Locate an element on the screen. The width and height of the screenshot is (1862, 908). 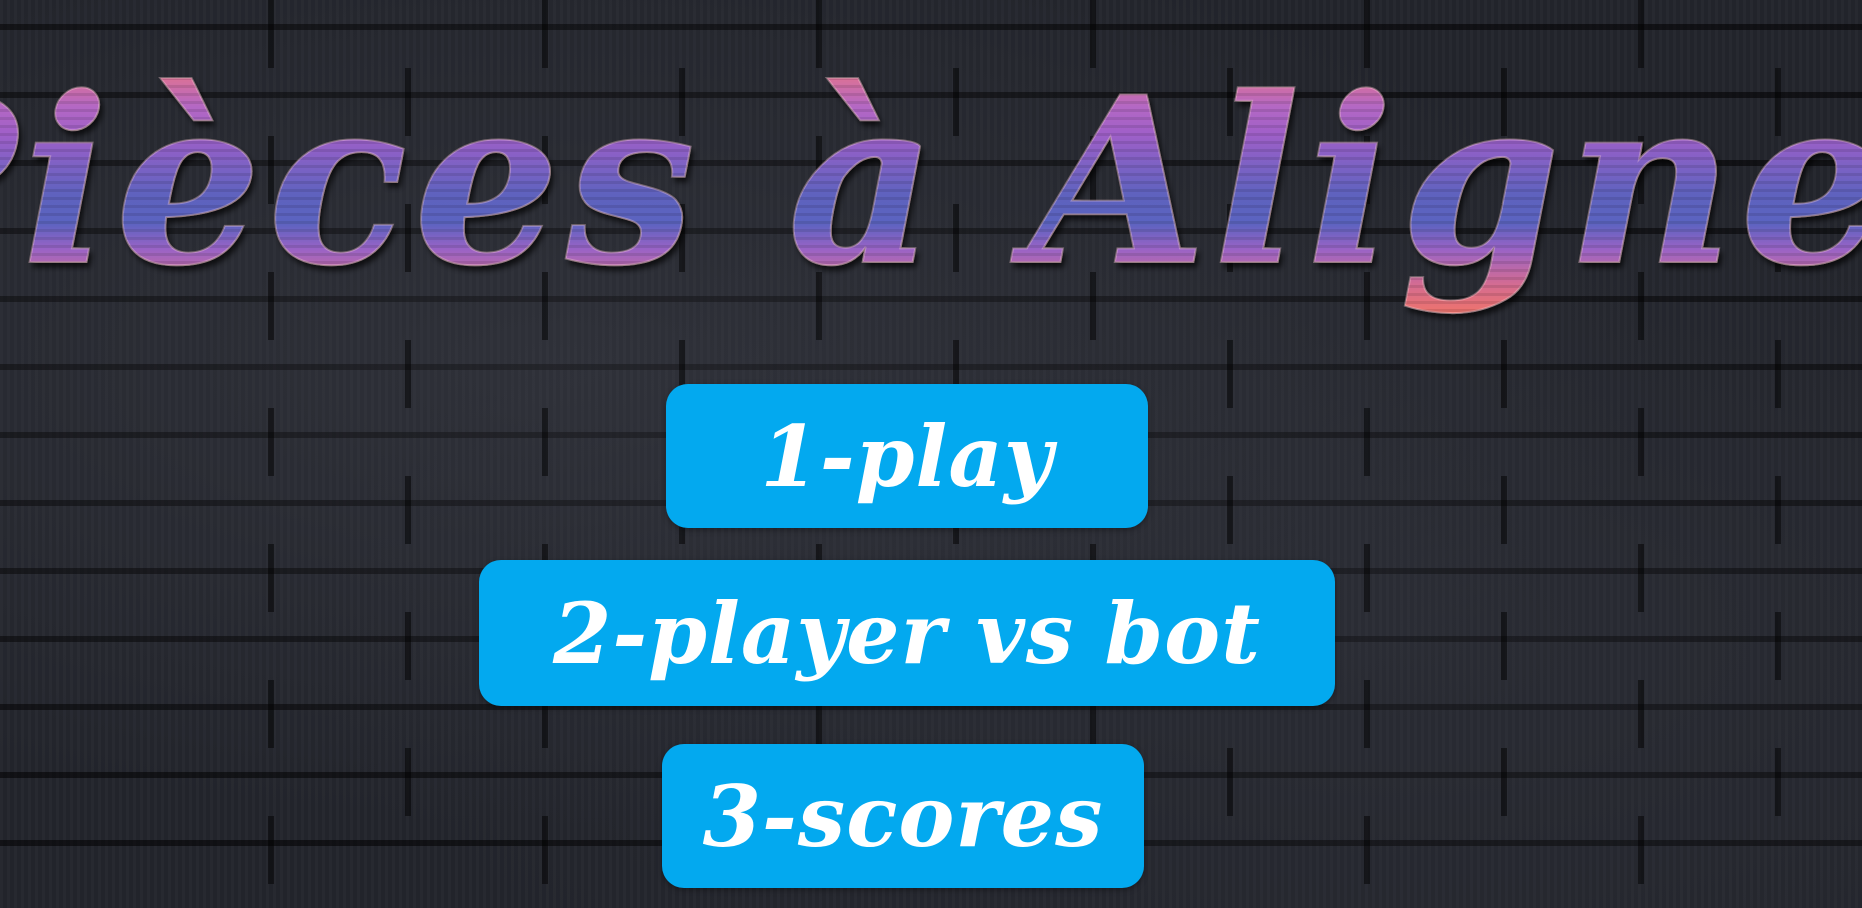
scores-button: 3-scores is located at coordinates (903, 816).